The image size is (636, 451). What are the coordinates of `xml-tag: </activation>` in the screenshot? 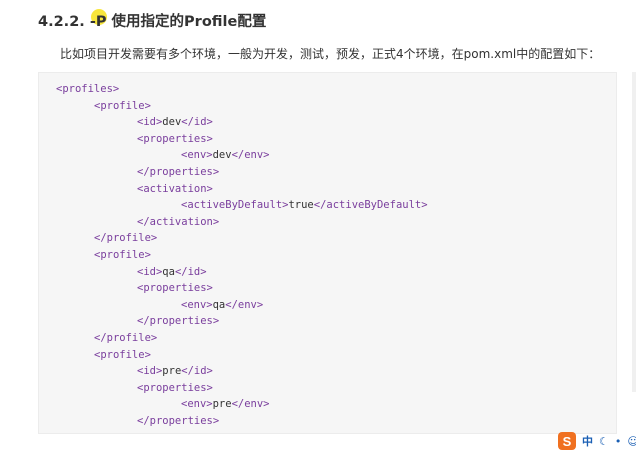 It's located at (178, 221).